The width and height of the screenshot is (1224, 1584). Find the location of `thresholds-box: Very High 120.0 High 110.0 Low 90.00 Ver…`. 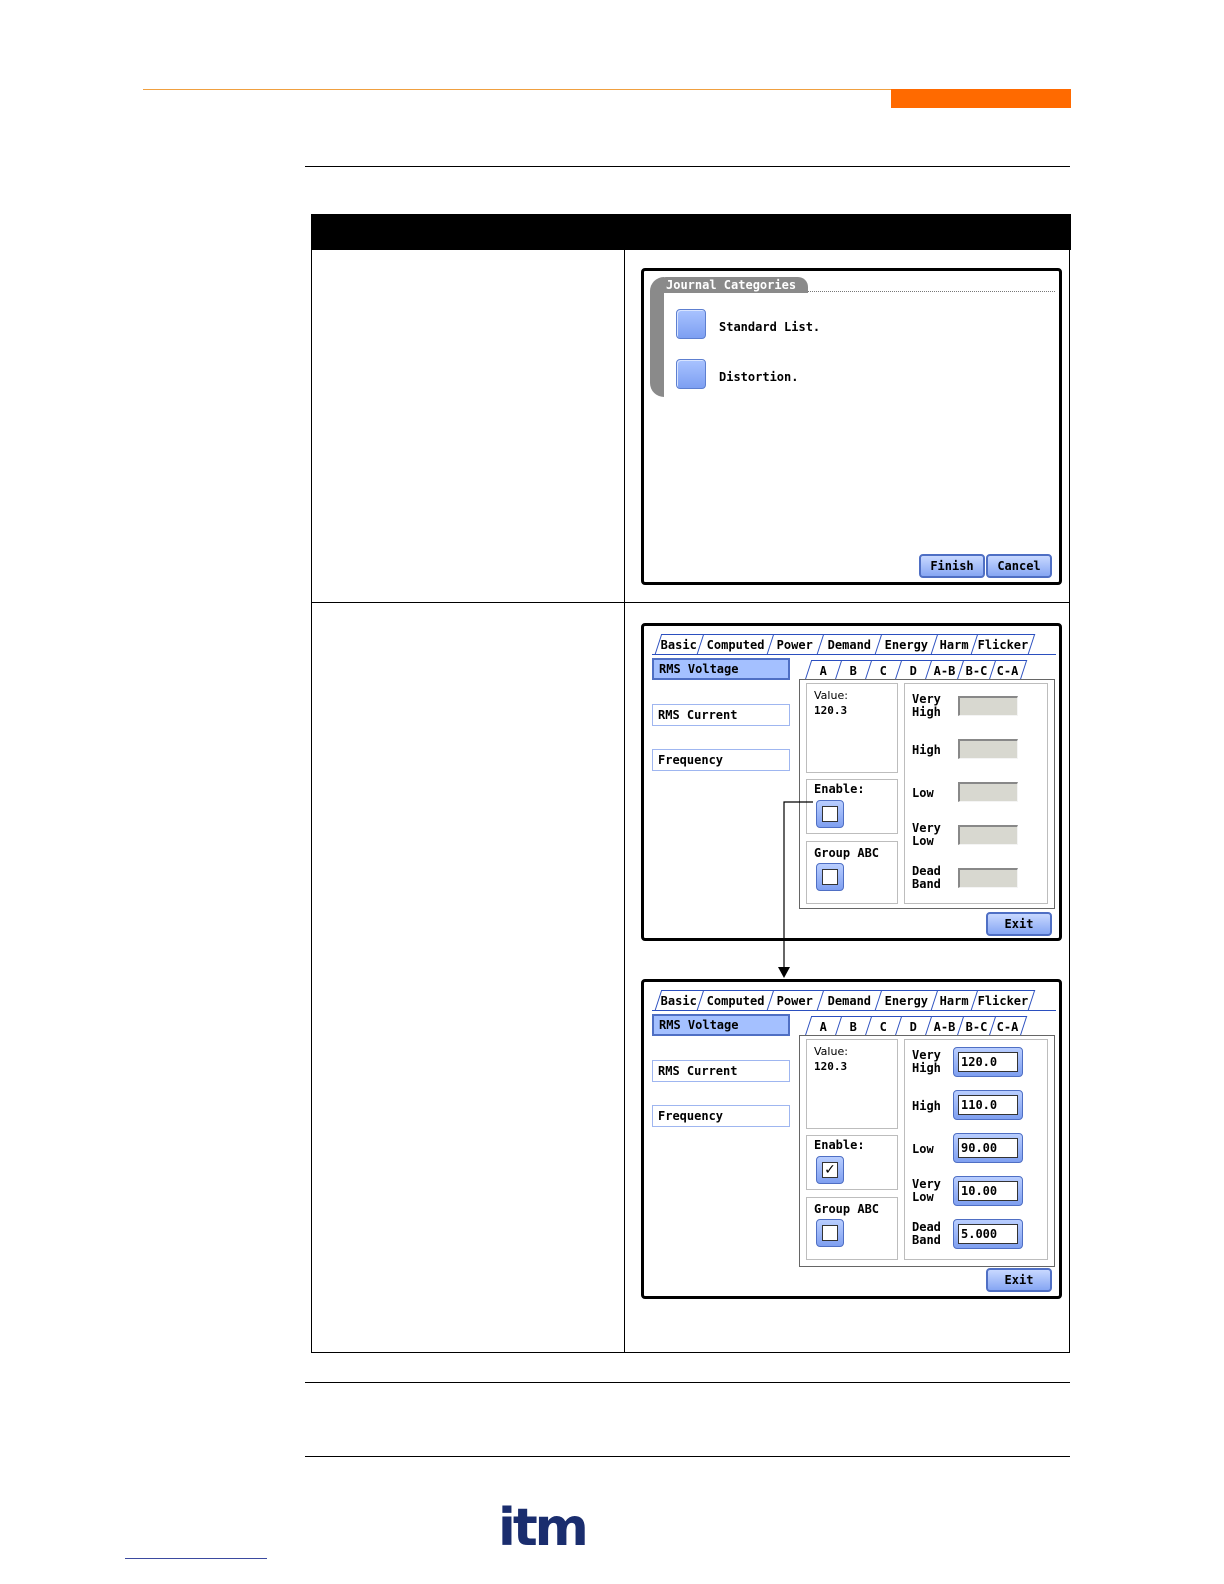

thresholds-box: Very High 120.0 High 110.0 Low 90.00 Ver… is located at coordinates (976, 1149).